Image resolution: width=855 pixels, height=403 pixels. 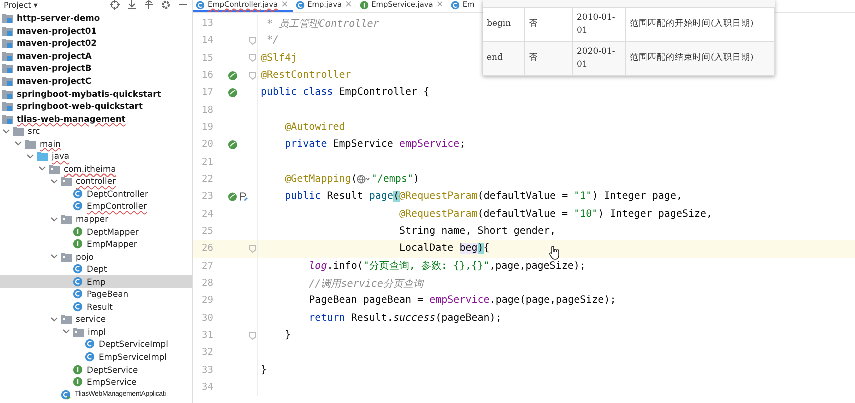 What do you see at coordinates (92, 219) in the screenshot?
I see `item-label: mapper` at bounding box center [92, 219].